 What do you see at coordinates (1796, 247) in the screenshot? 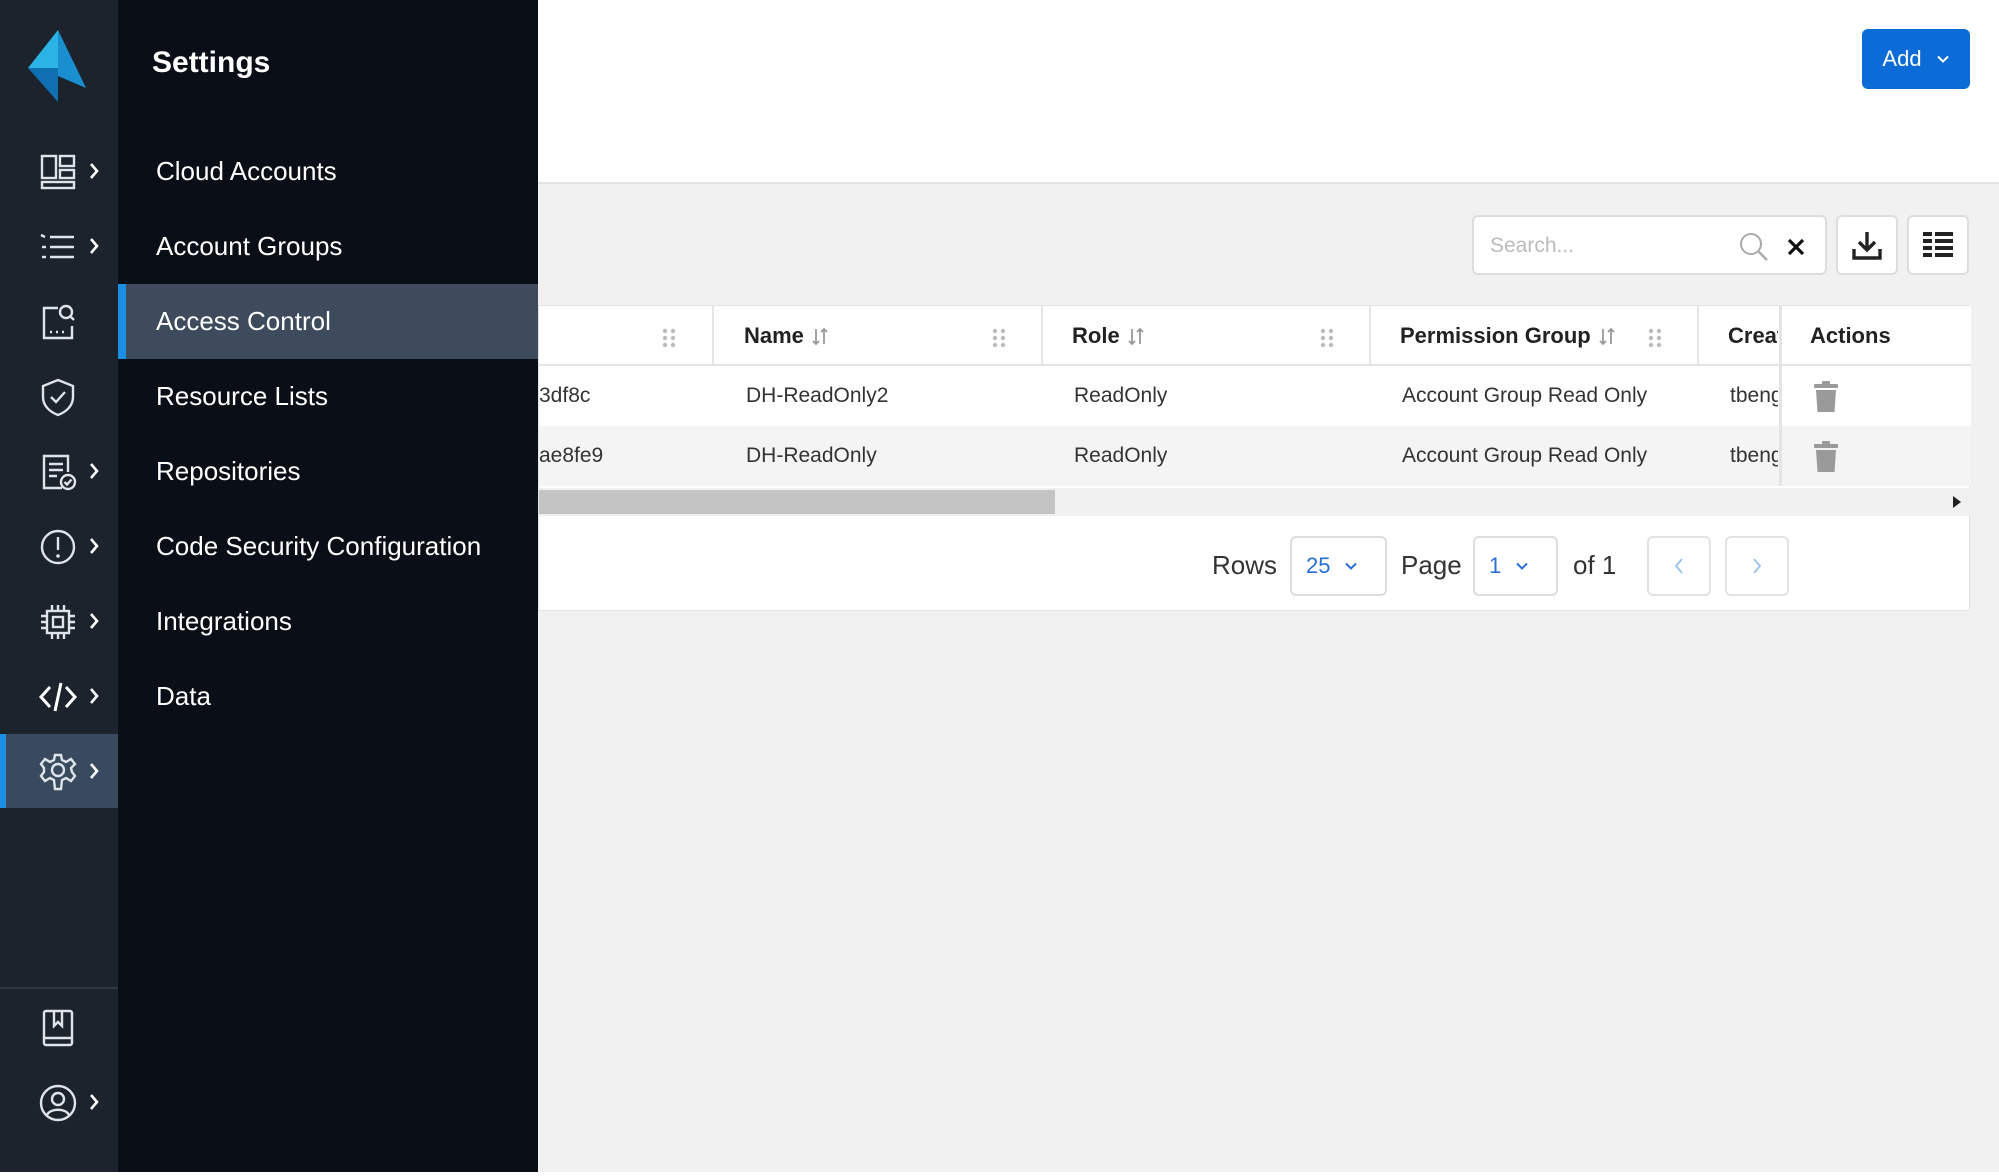
I see `close-icon` at bounding box center [1796, 247].